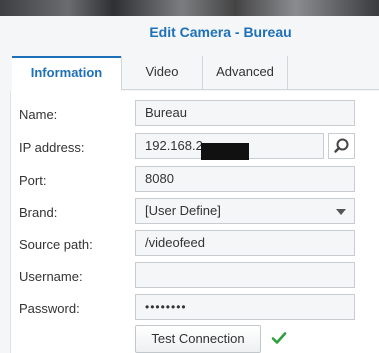  I want to click on username-row: Username:, so click(195, 276).